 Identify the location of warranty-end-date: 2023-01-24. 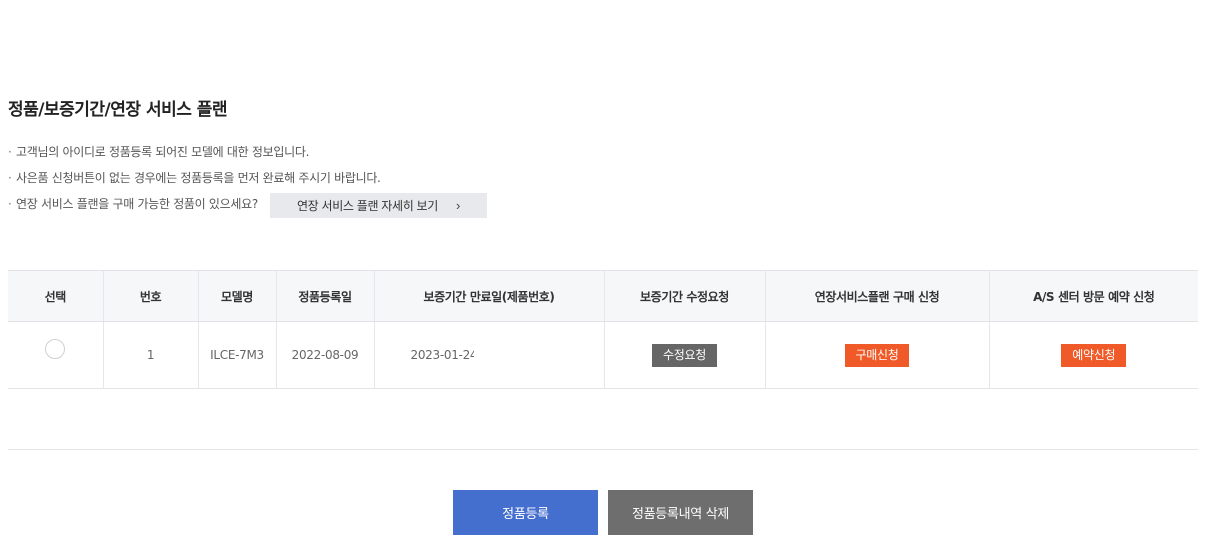
(442, 355).